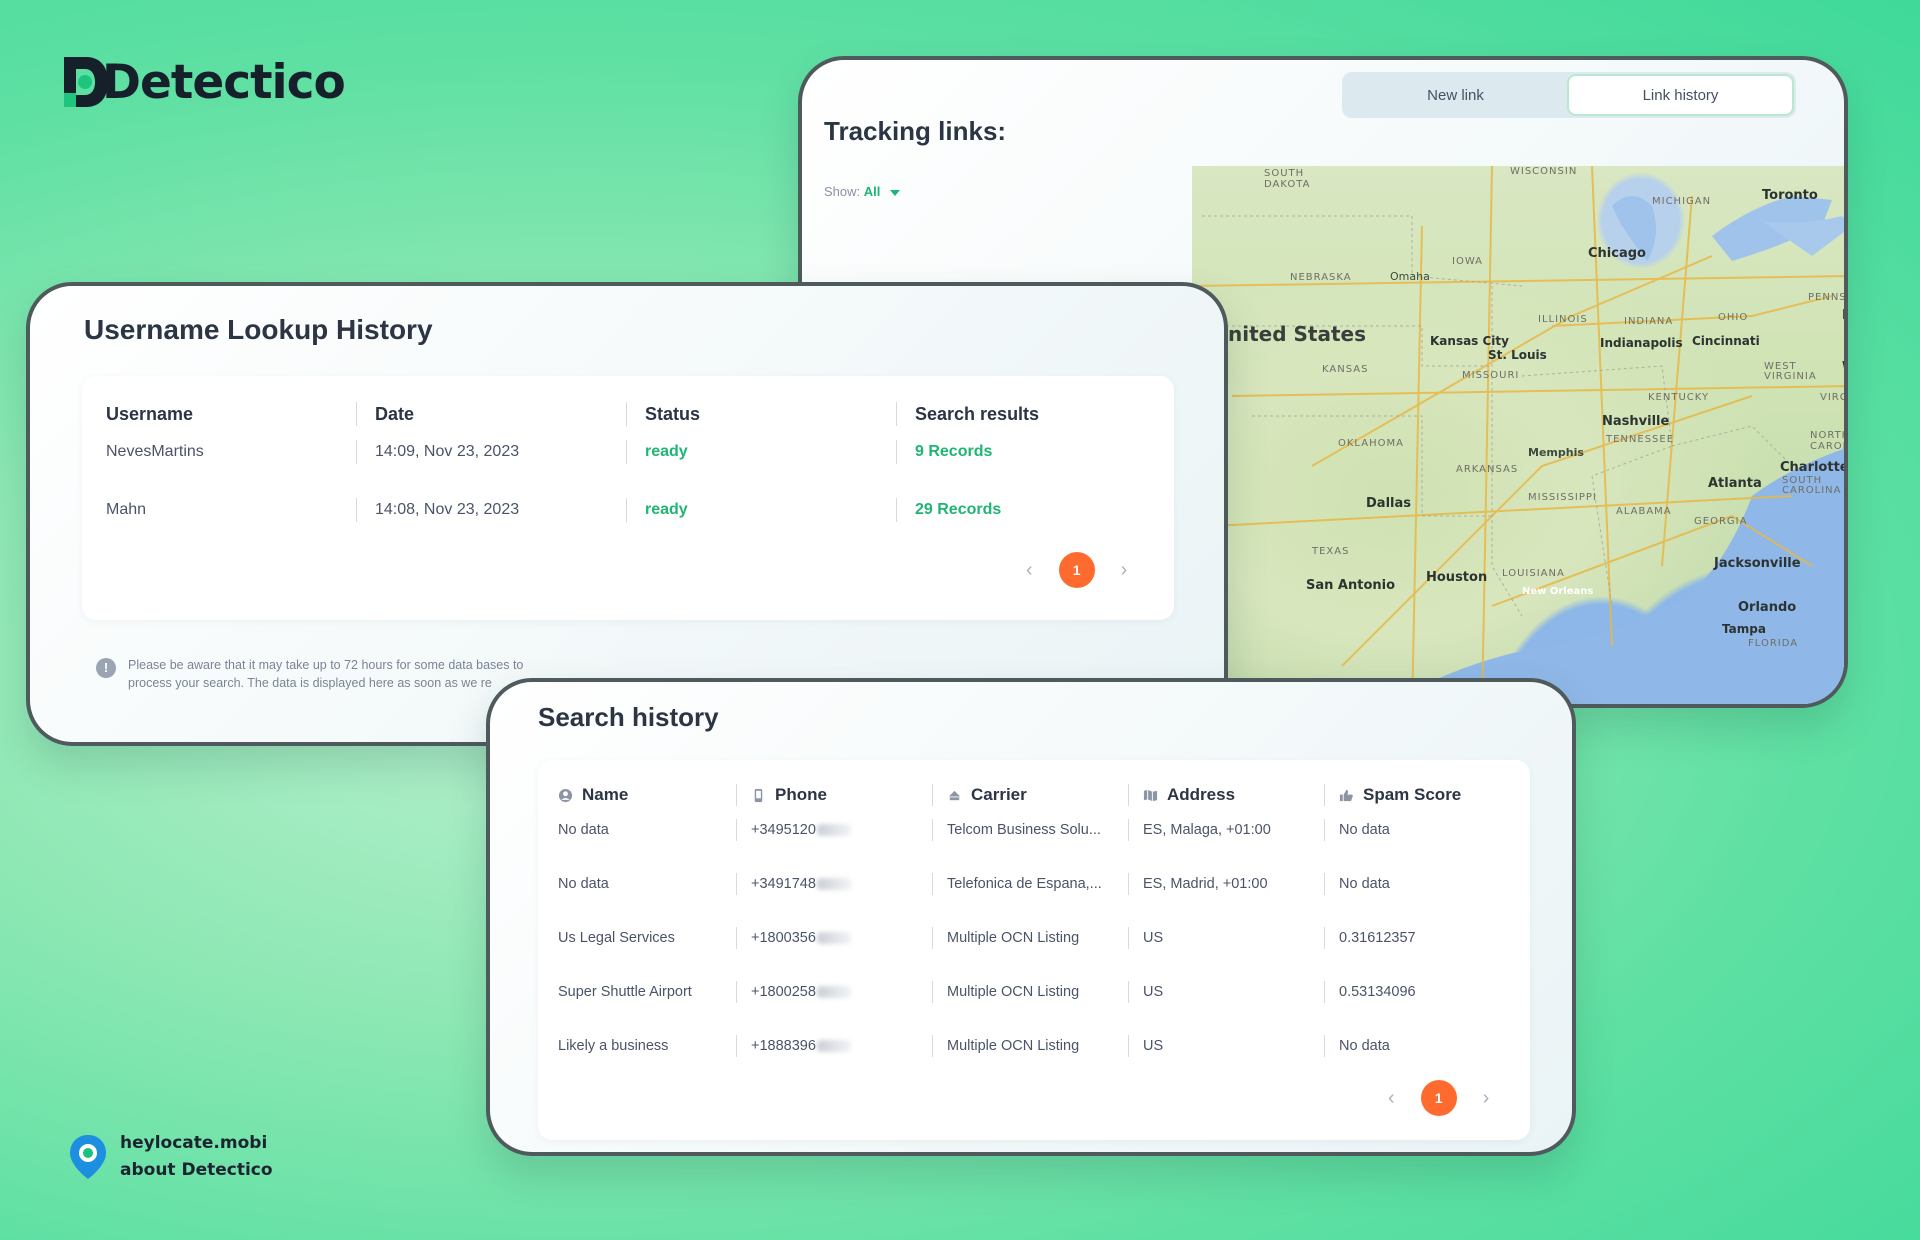  What do you see at coordinates (1679, 397) in the screenshot?
I see `map-label: KENTUCKY` at bounding box center [1679, 397].